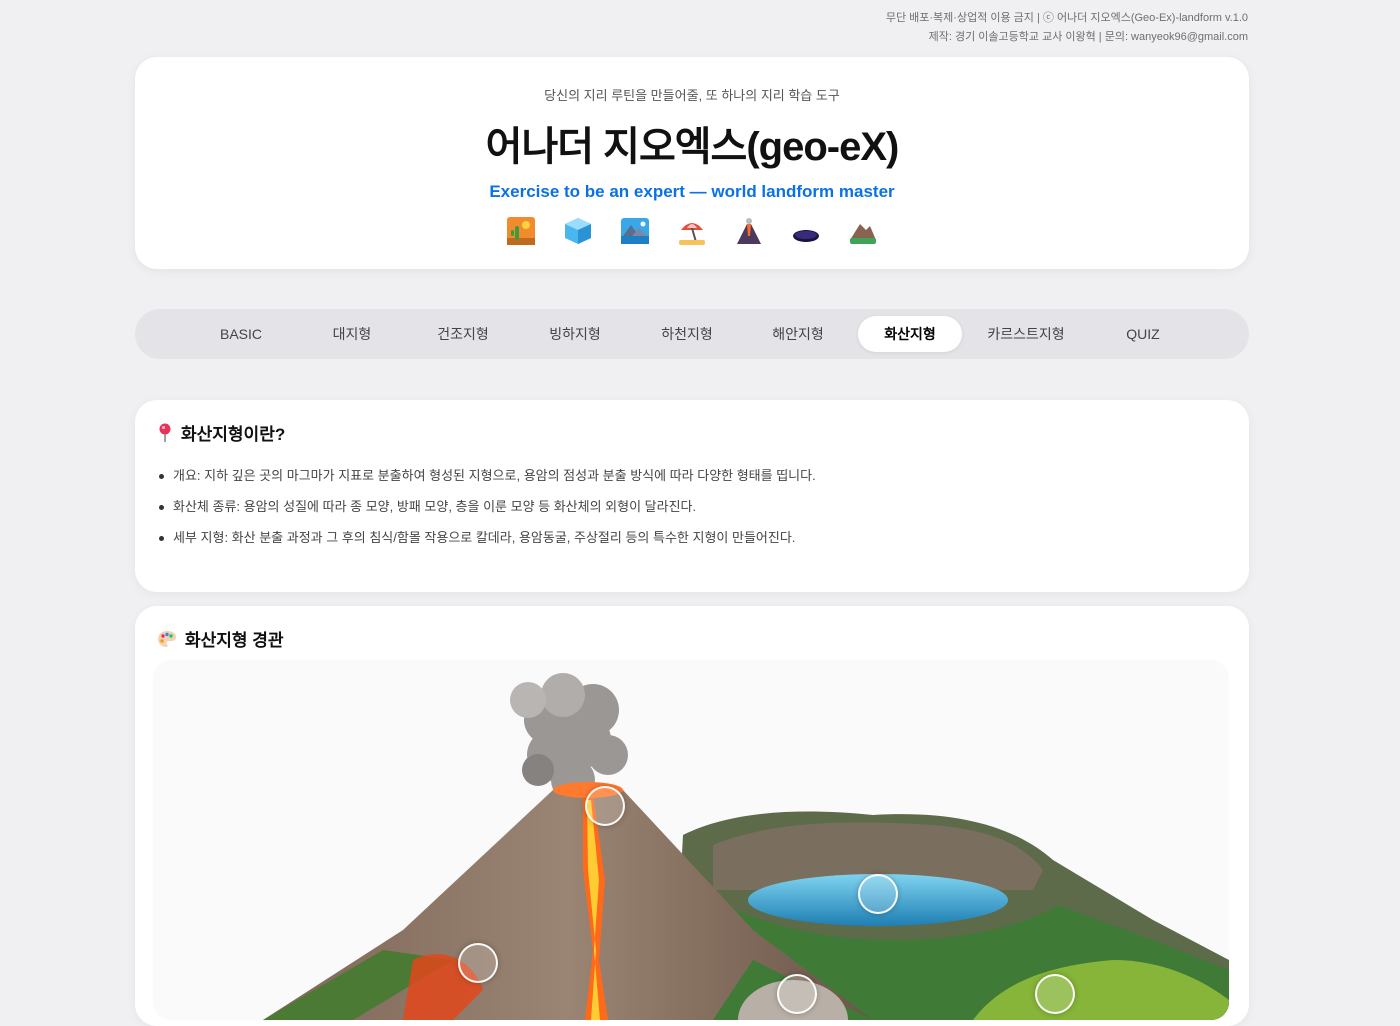 The height and width of the screenshot is (1026, 1400). I want to click on hotspot-lava-flow, so click(478, 963).